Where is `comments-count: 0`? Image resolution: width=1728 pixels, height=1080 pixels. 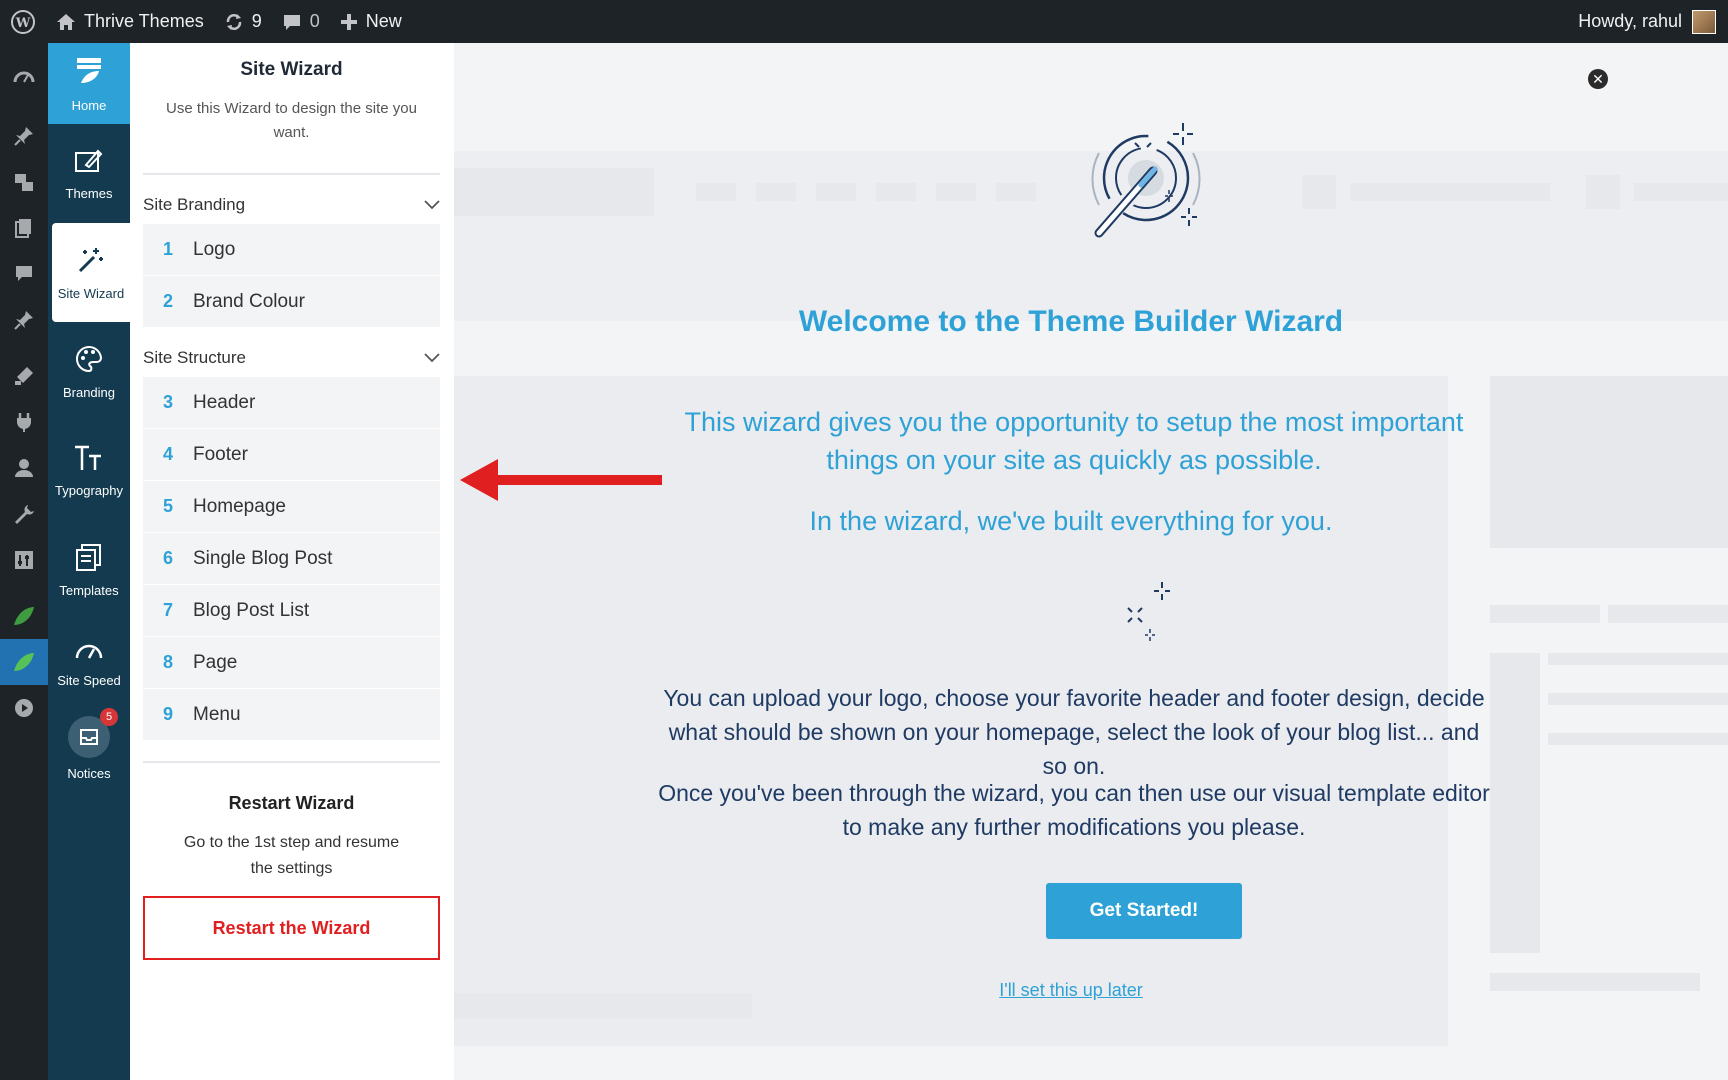 comments-count: 0 is located at coordinates (314, 21).